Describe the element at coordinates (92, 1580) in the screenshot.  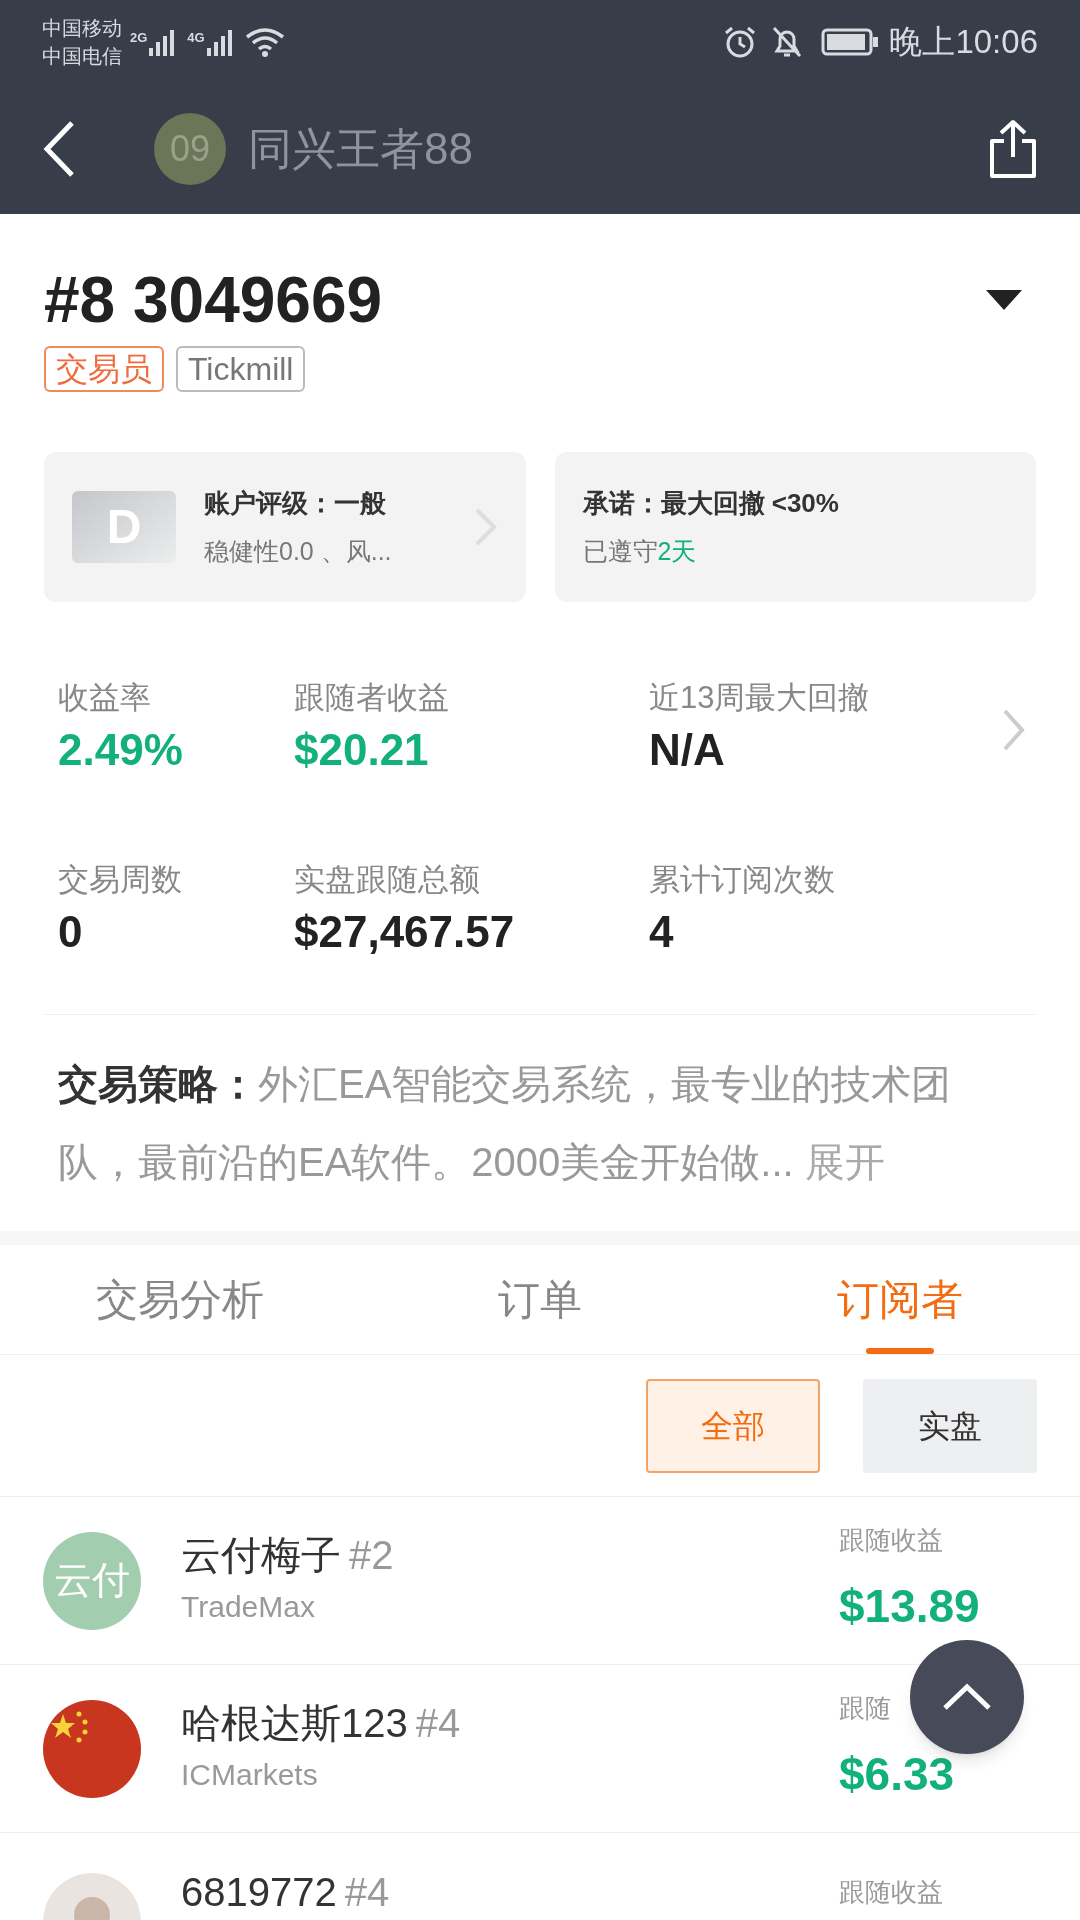
I see `avatar: 云付` at that location.